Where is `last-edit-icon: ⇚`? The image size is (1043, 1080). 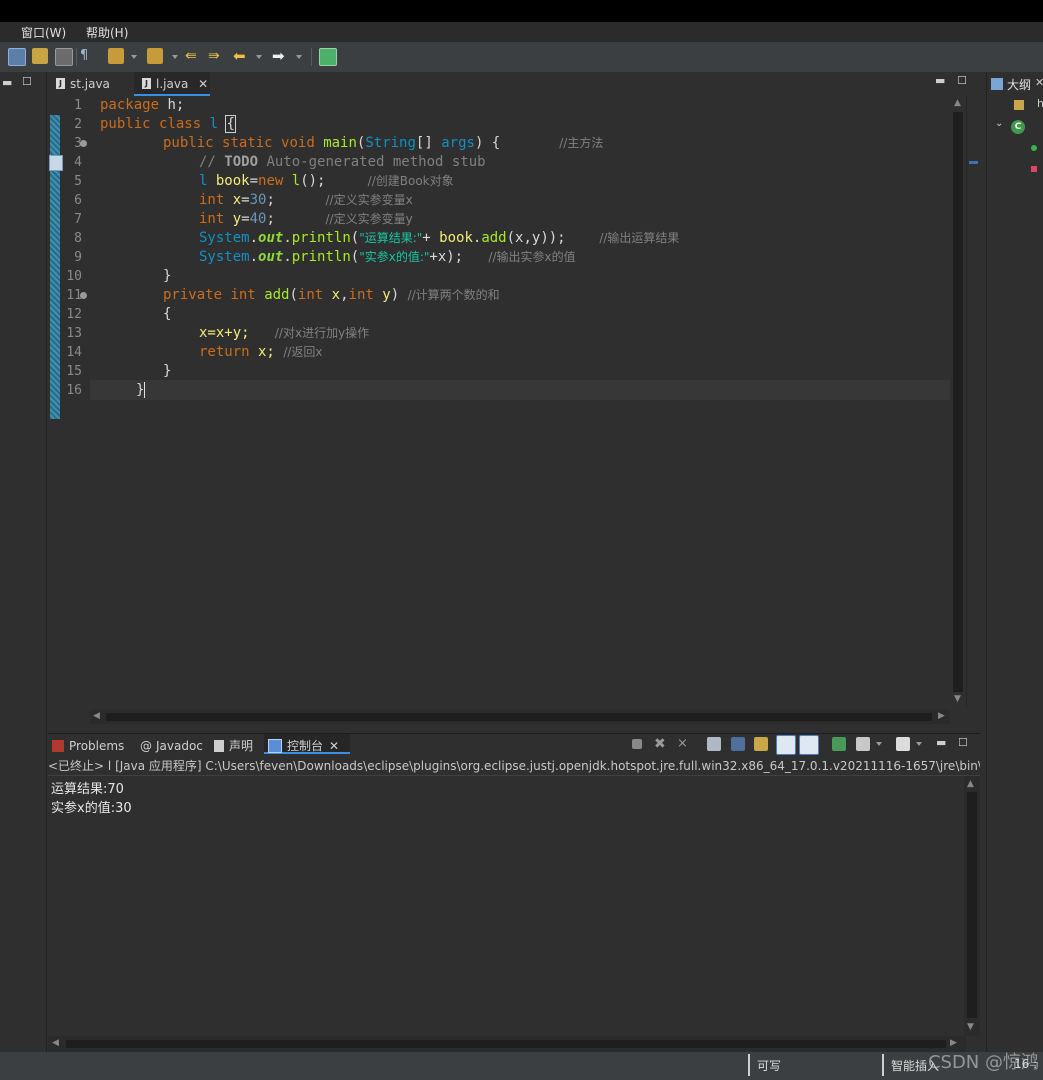
last-edit-icon: ⇚ is located at coordinates (193, 56).